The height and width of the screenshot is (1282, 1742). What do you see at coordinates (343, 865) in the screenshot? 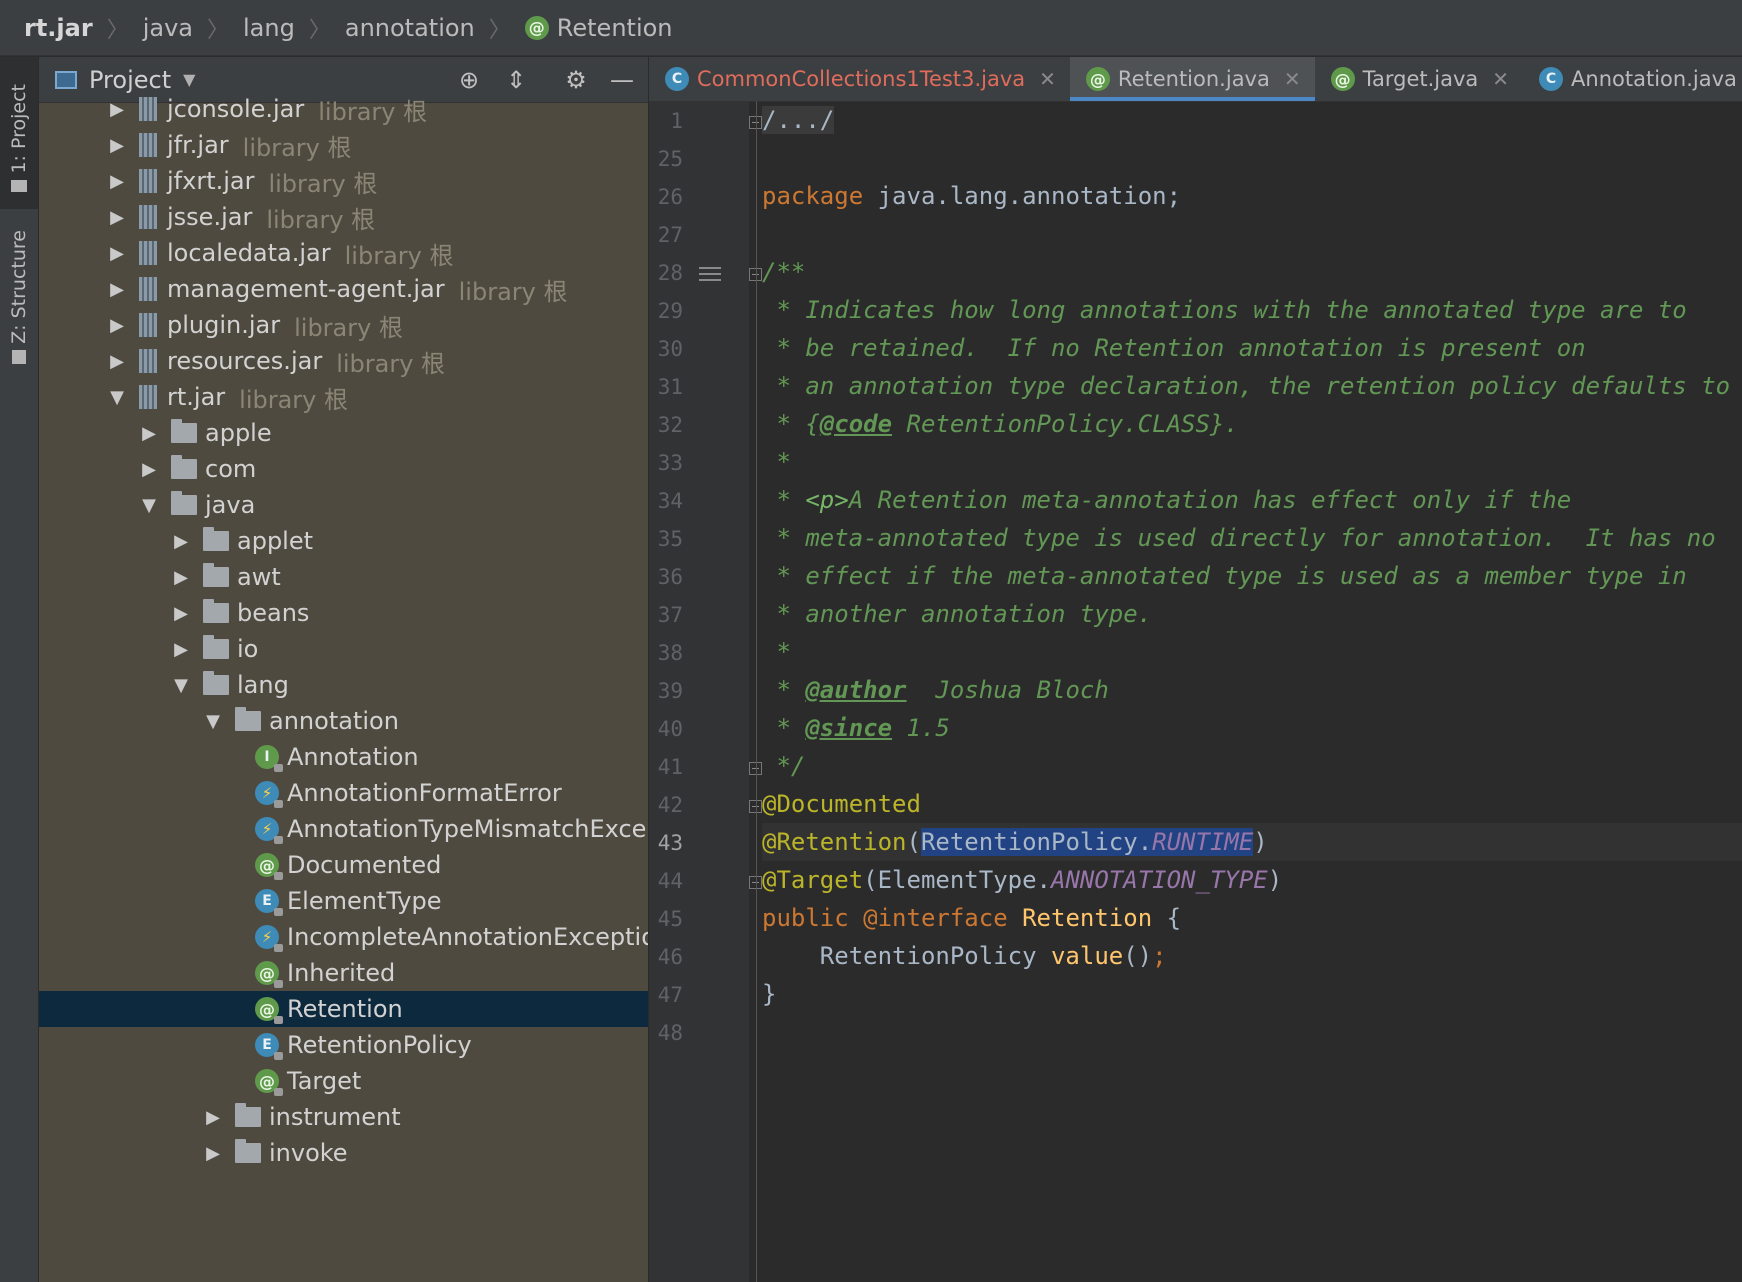
I see `tree-item: @ Documented` at bounding box center [343, 865].